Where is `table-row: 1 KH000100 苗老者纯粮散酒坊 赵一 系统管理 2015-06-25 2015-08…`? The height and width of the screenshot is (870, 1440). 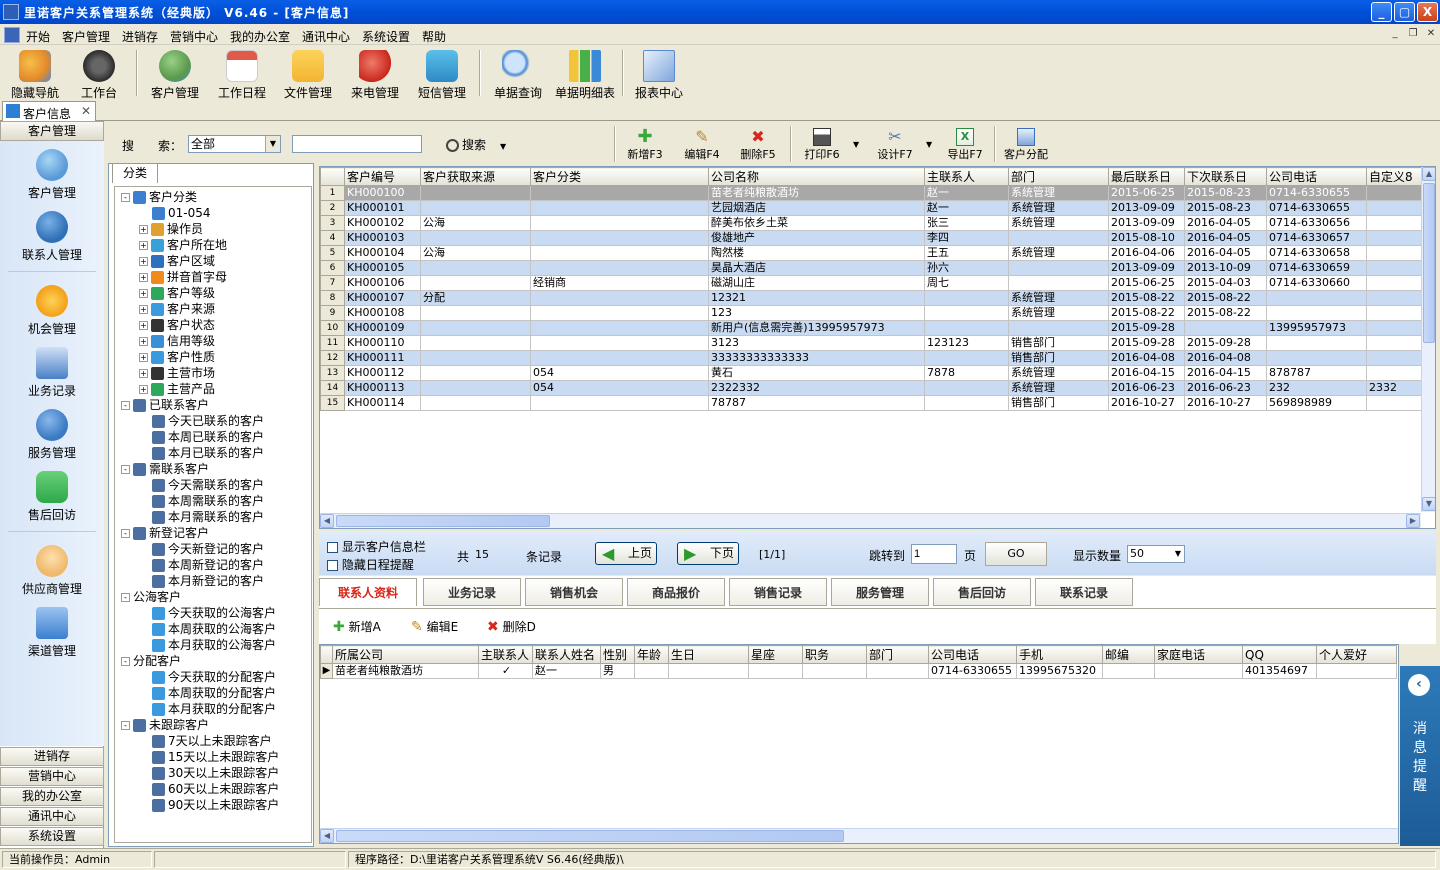 table-row: 1 KH000100 苗老者纯粮散酒坊 赵一 系统管理 2015-06-25 2015-08… is located at coordinates (873, 193).